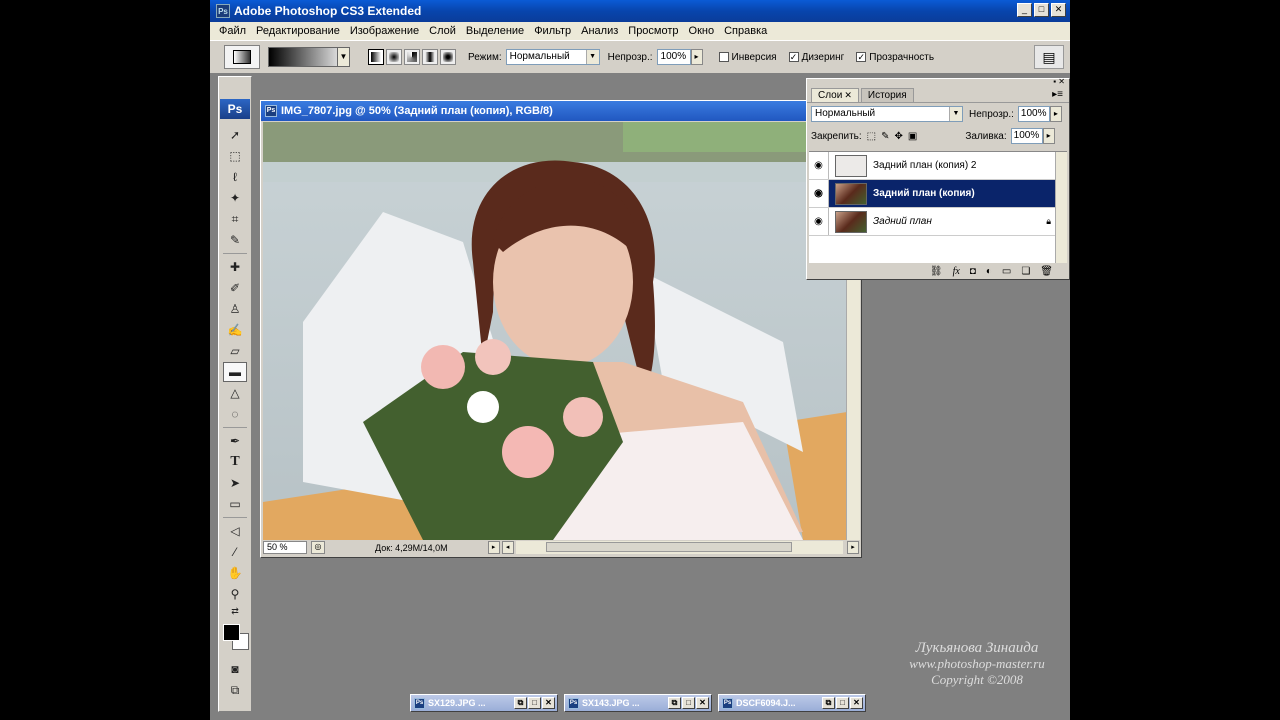 This screenshot has width=1280, height=720. Describe the element at coordinates (507, 547) in the screenshot. I see `scroll-left-icon: ◂` at that location.